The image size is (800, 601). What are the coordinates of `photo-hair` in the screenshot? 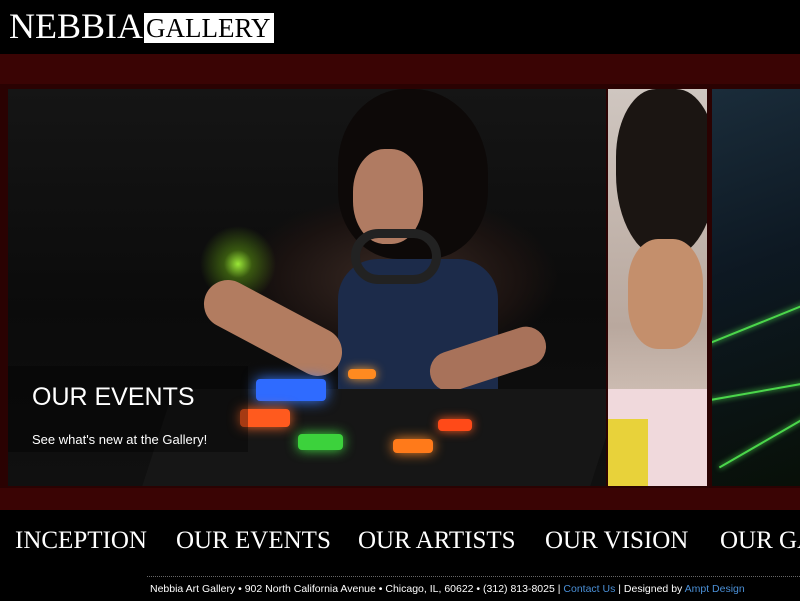 It's located at (661, 174).